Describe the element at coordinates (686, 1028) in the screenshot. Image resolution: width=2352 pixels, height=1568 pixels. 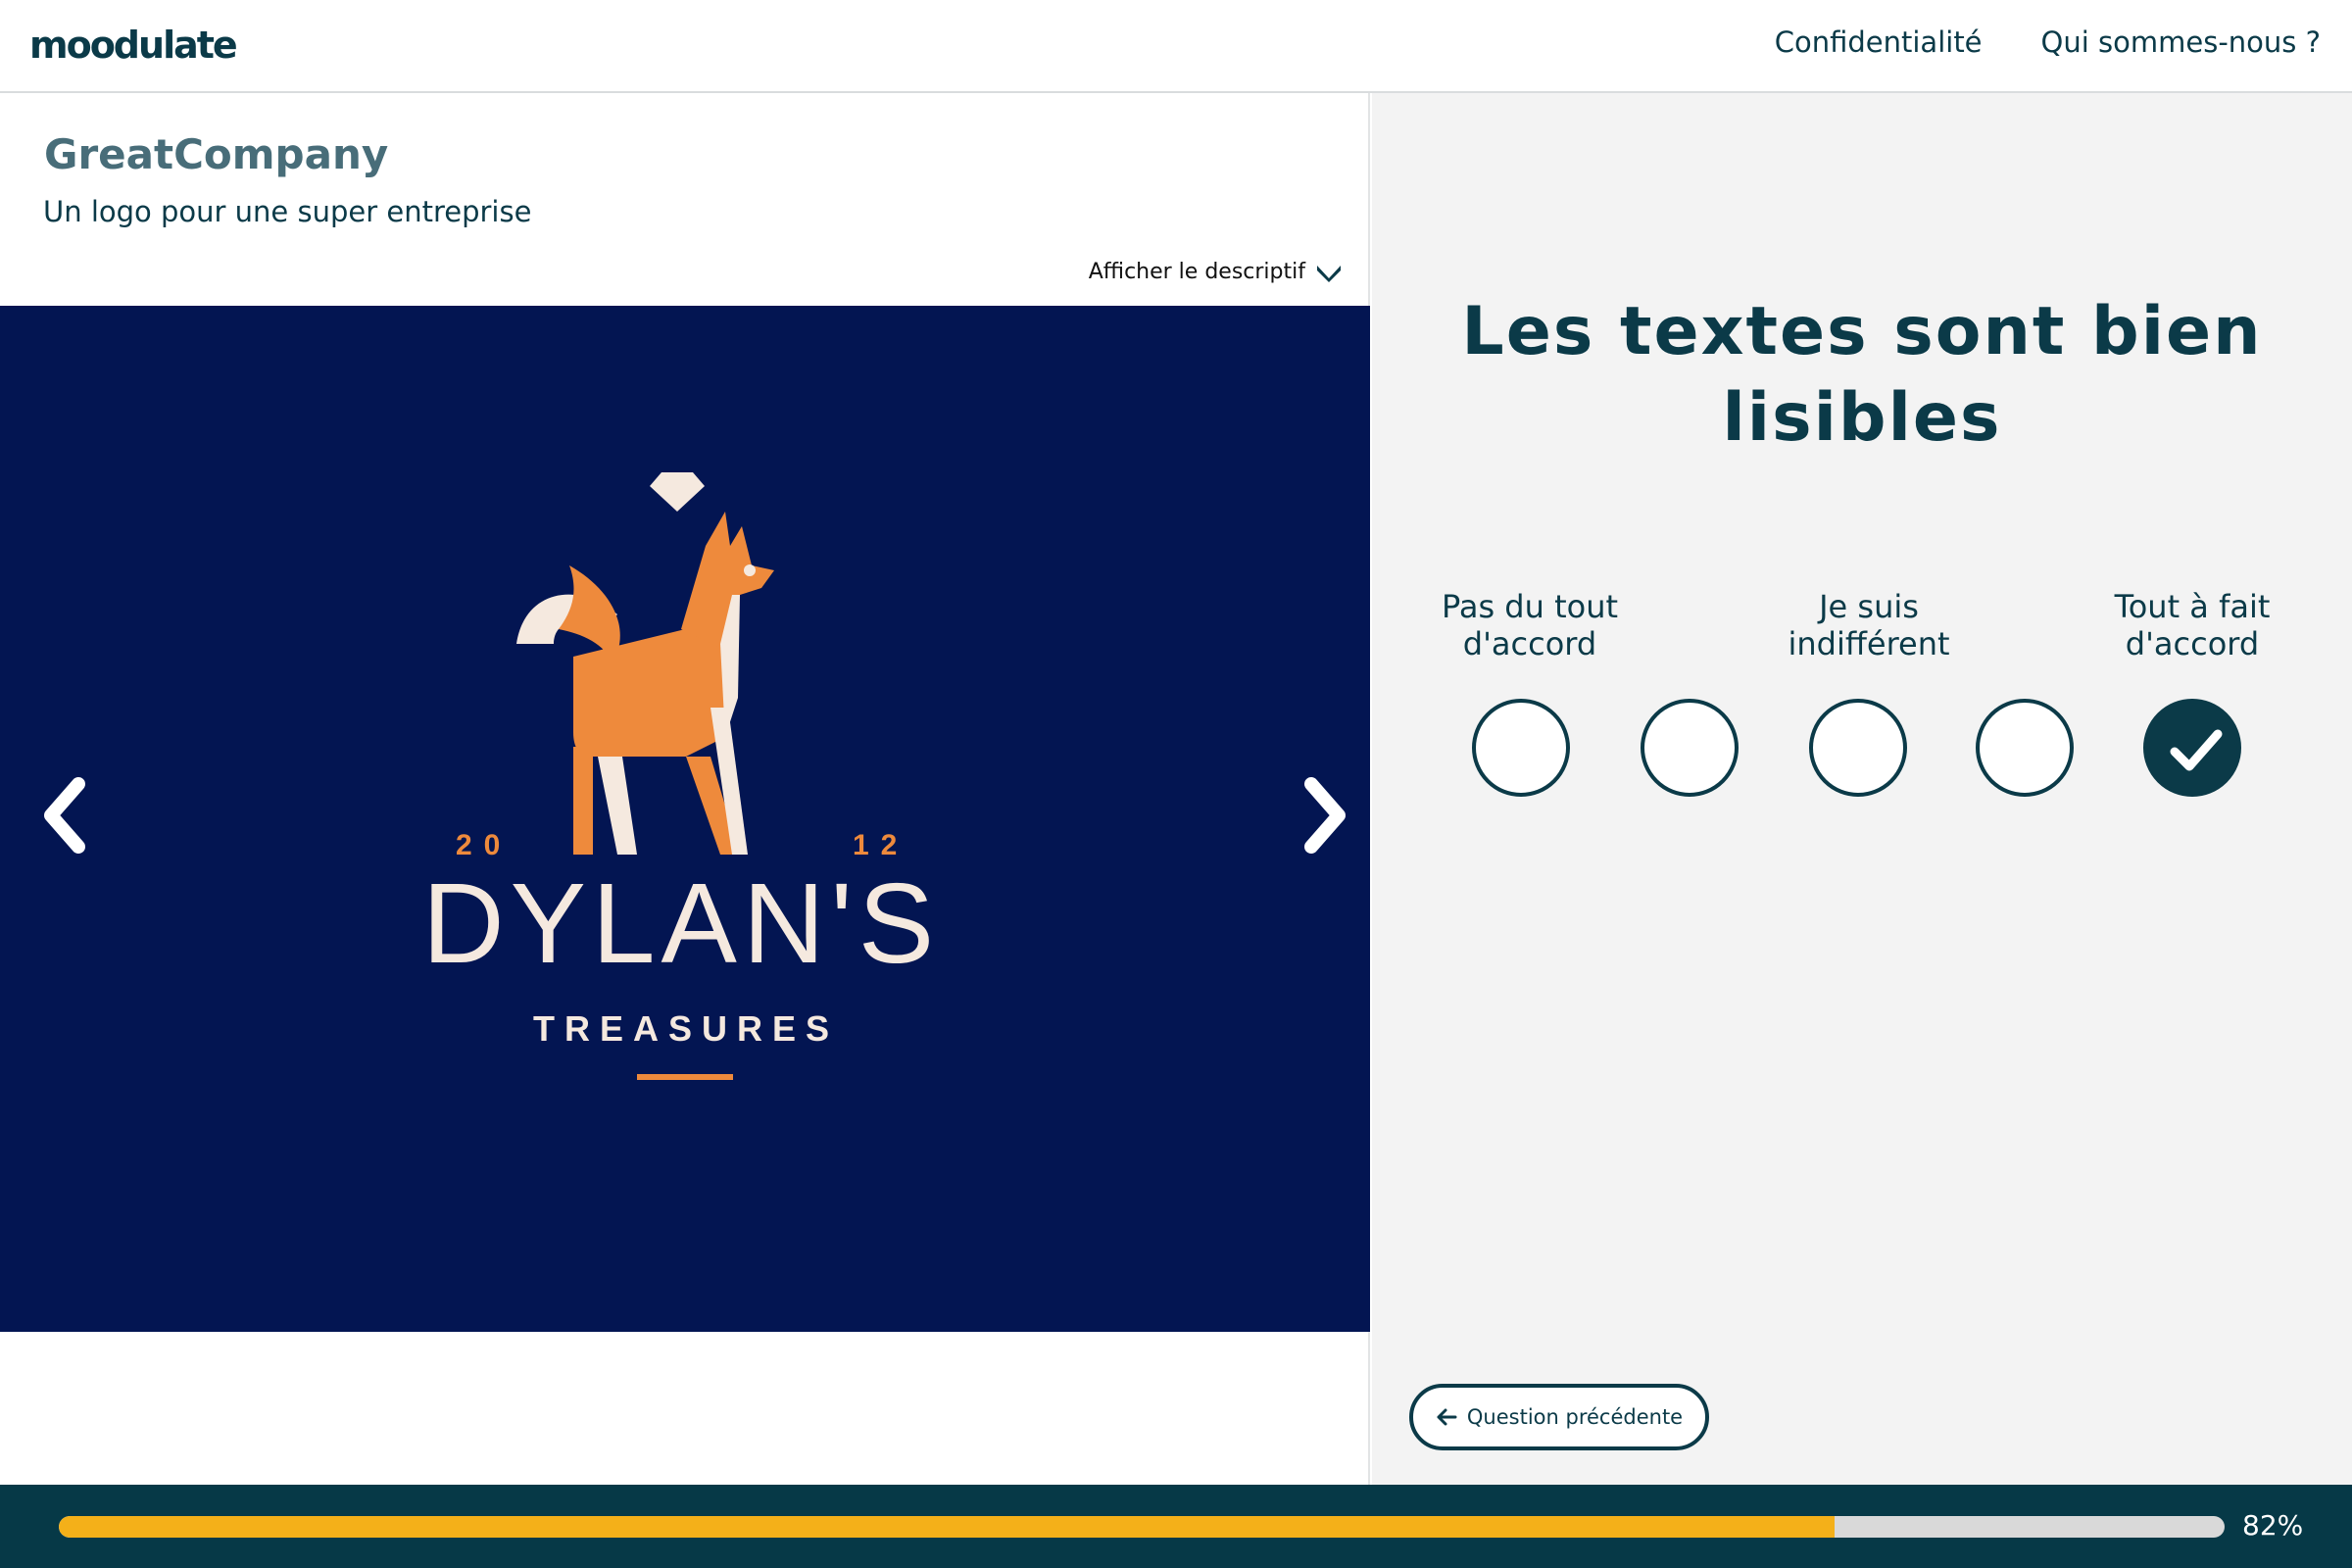
I see `logo-subtitle: TREASURES` at that location.